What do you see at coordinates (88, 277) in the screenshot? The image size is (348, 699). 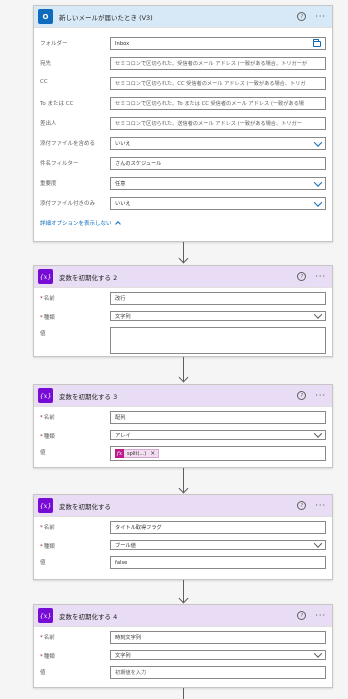 I see `init-variable-title: 変数を初期化する 2` at bounding box center [88, 277].